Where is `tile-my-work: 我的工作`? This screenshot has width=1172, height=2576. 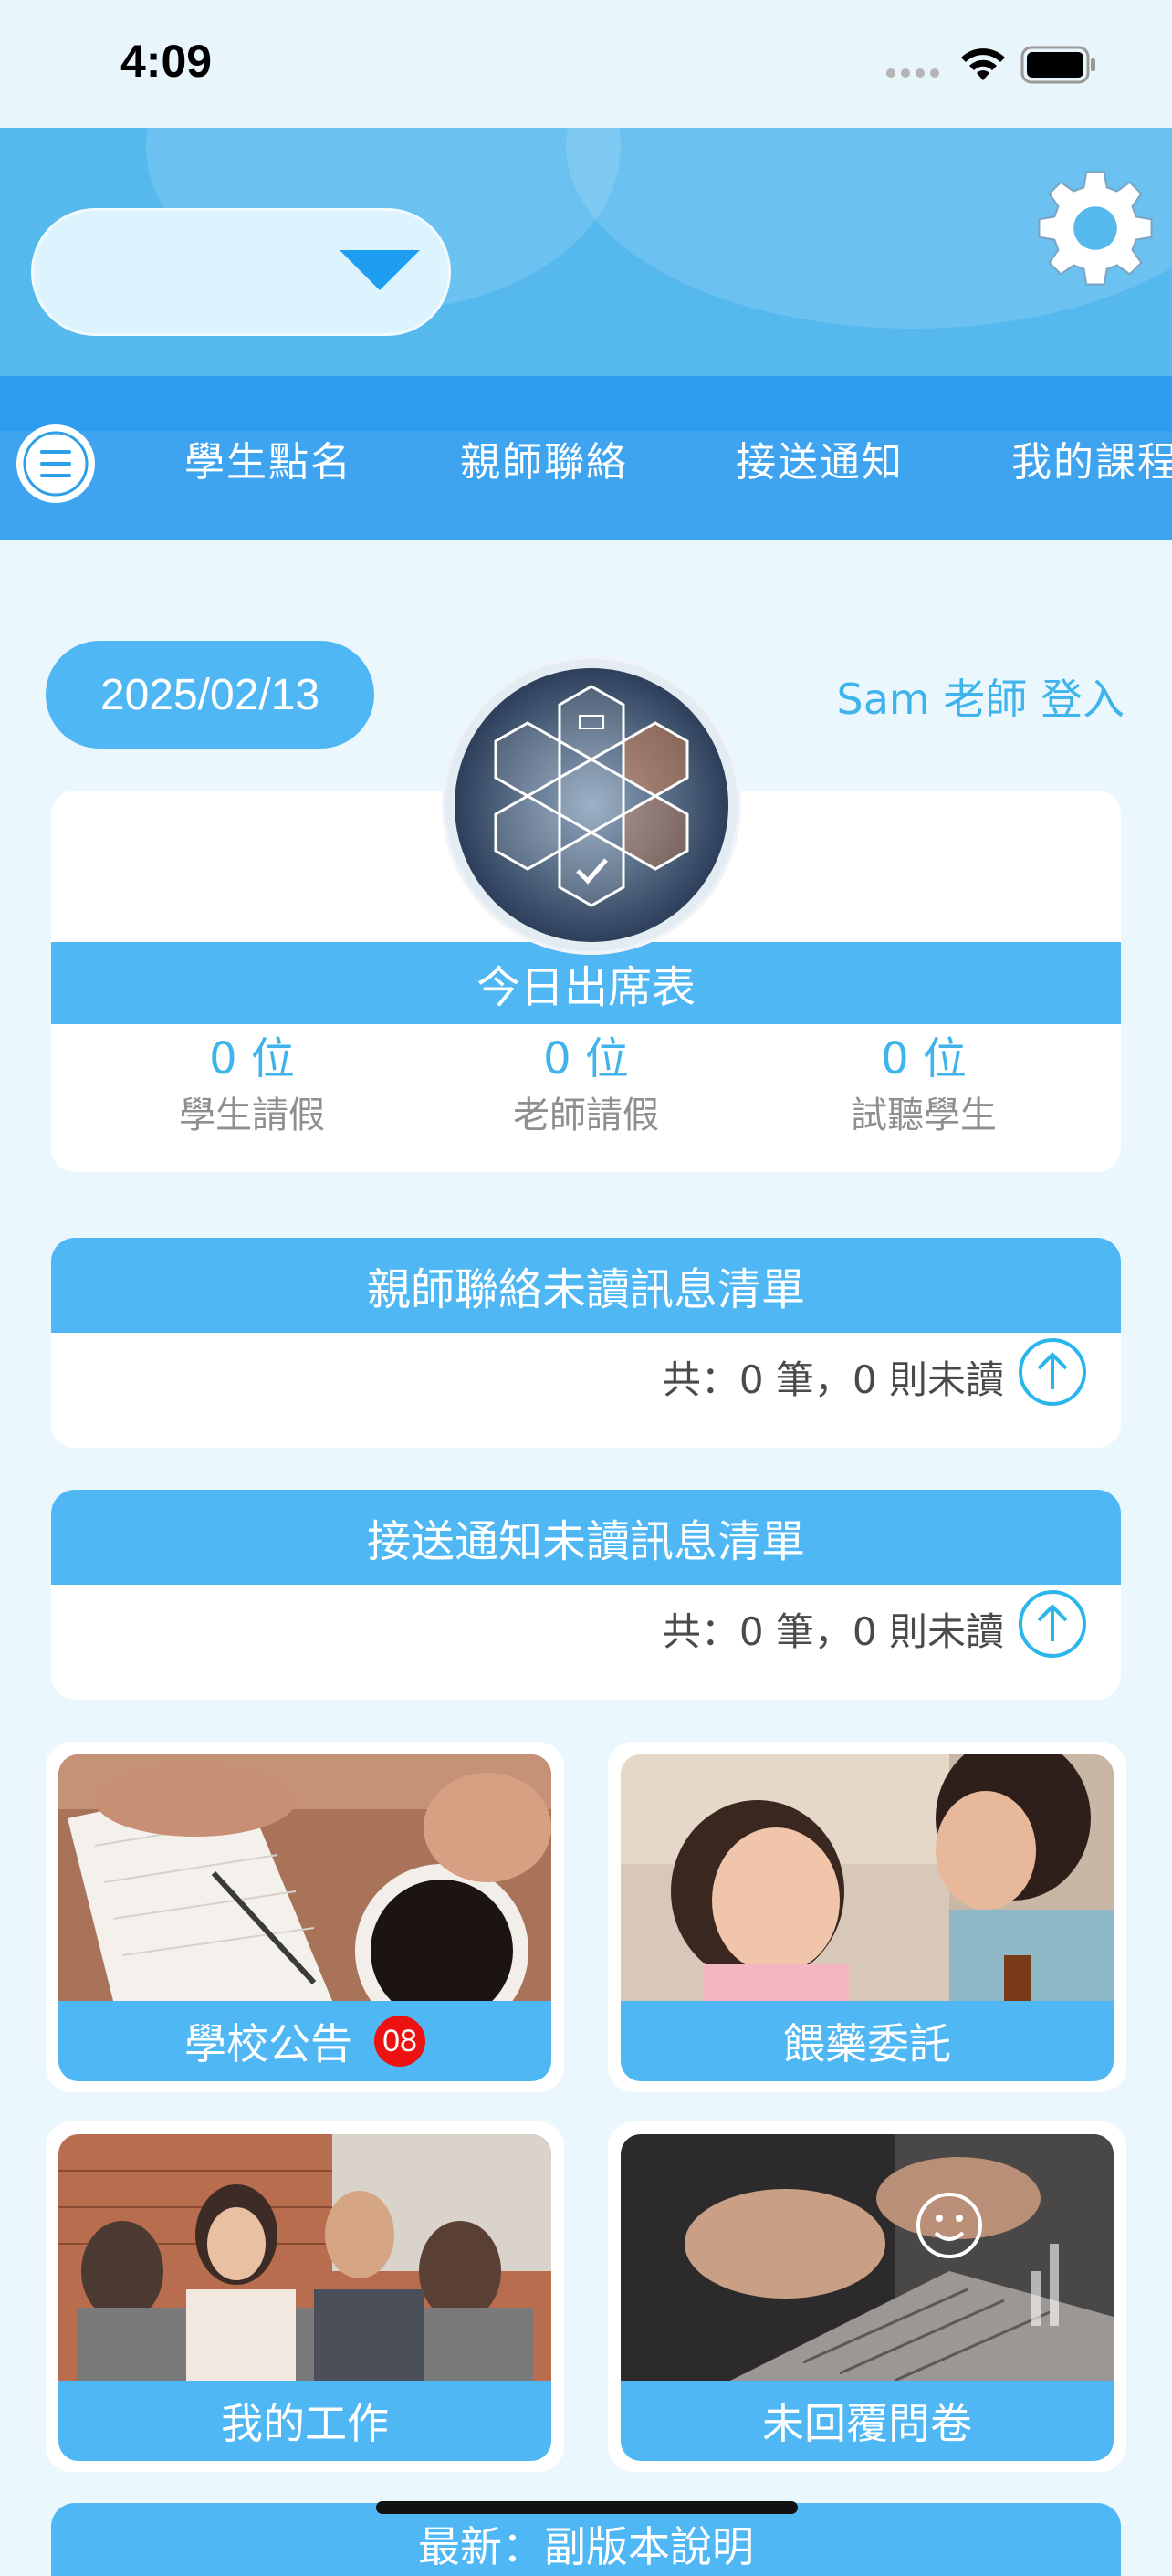 tile-my-work: 我的工作 is located at coordinates (305, 2296).